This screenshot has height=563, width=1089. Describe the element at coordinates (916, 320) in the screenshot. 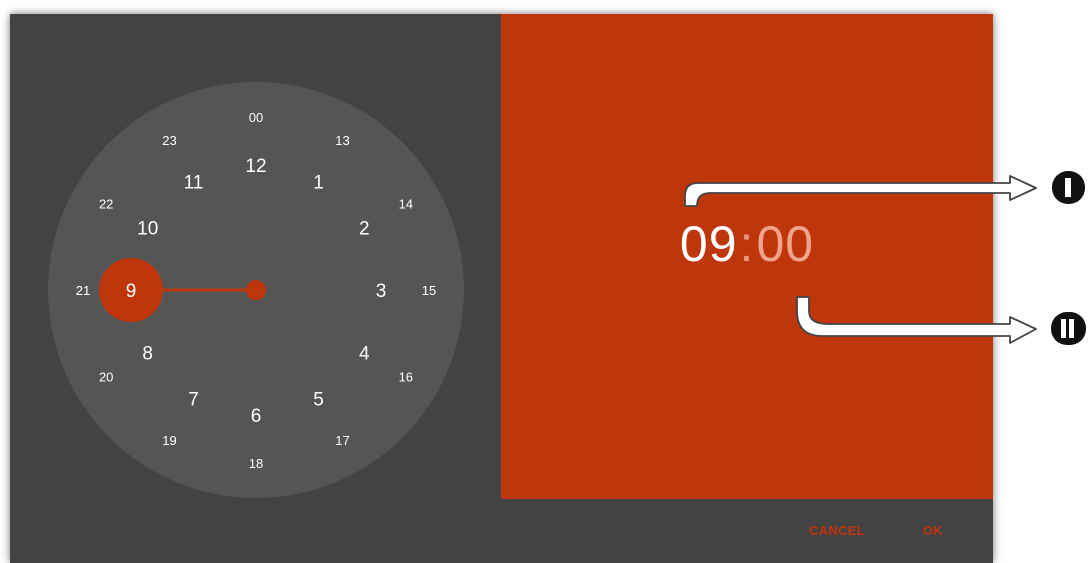

I see `callout-arrow-minutes` at that location.